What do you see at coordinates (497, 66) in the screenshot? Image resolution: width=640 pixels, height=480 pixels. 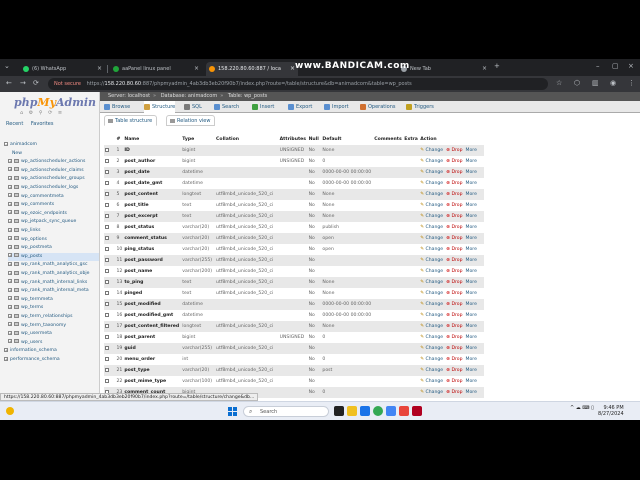 I see `new-tab-plus-icon: +` at bounding box center [497, 66].